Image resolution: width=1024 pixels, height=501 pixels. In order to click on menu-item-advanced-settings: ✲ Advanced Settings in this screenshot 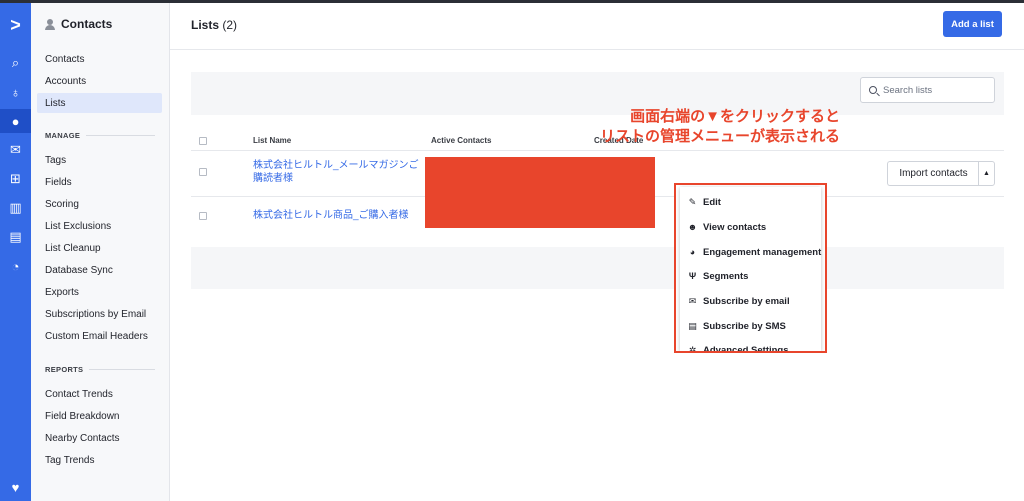, I will do `click(738, 347)`.